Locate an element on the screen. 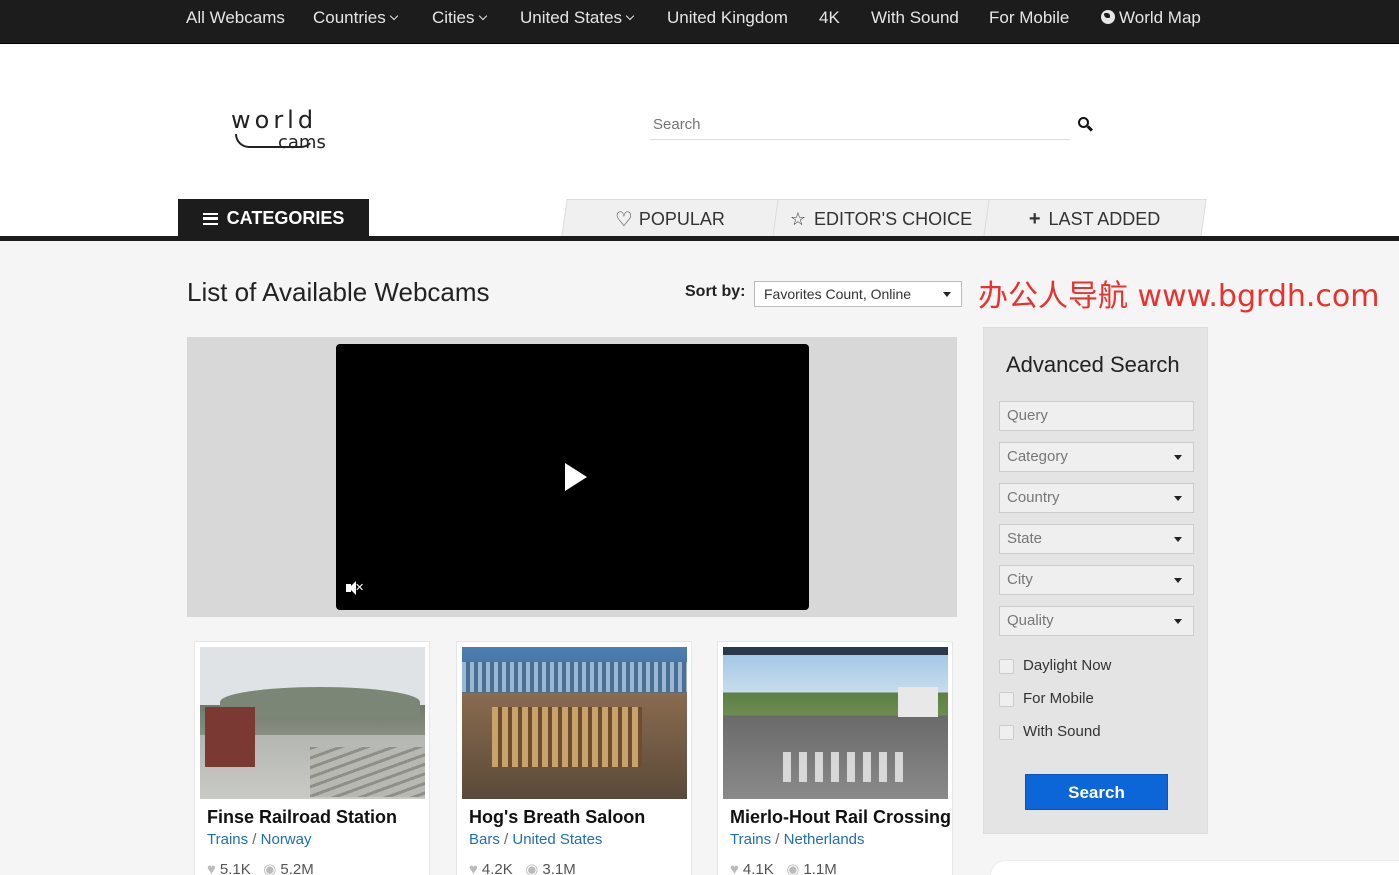 The width and height of the screenshot is (1399, 875). webcam-title: Finse Railroad Station is located at coordinates (302, 817).